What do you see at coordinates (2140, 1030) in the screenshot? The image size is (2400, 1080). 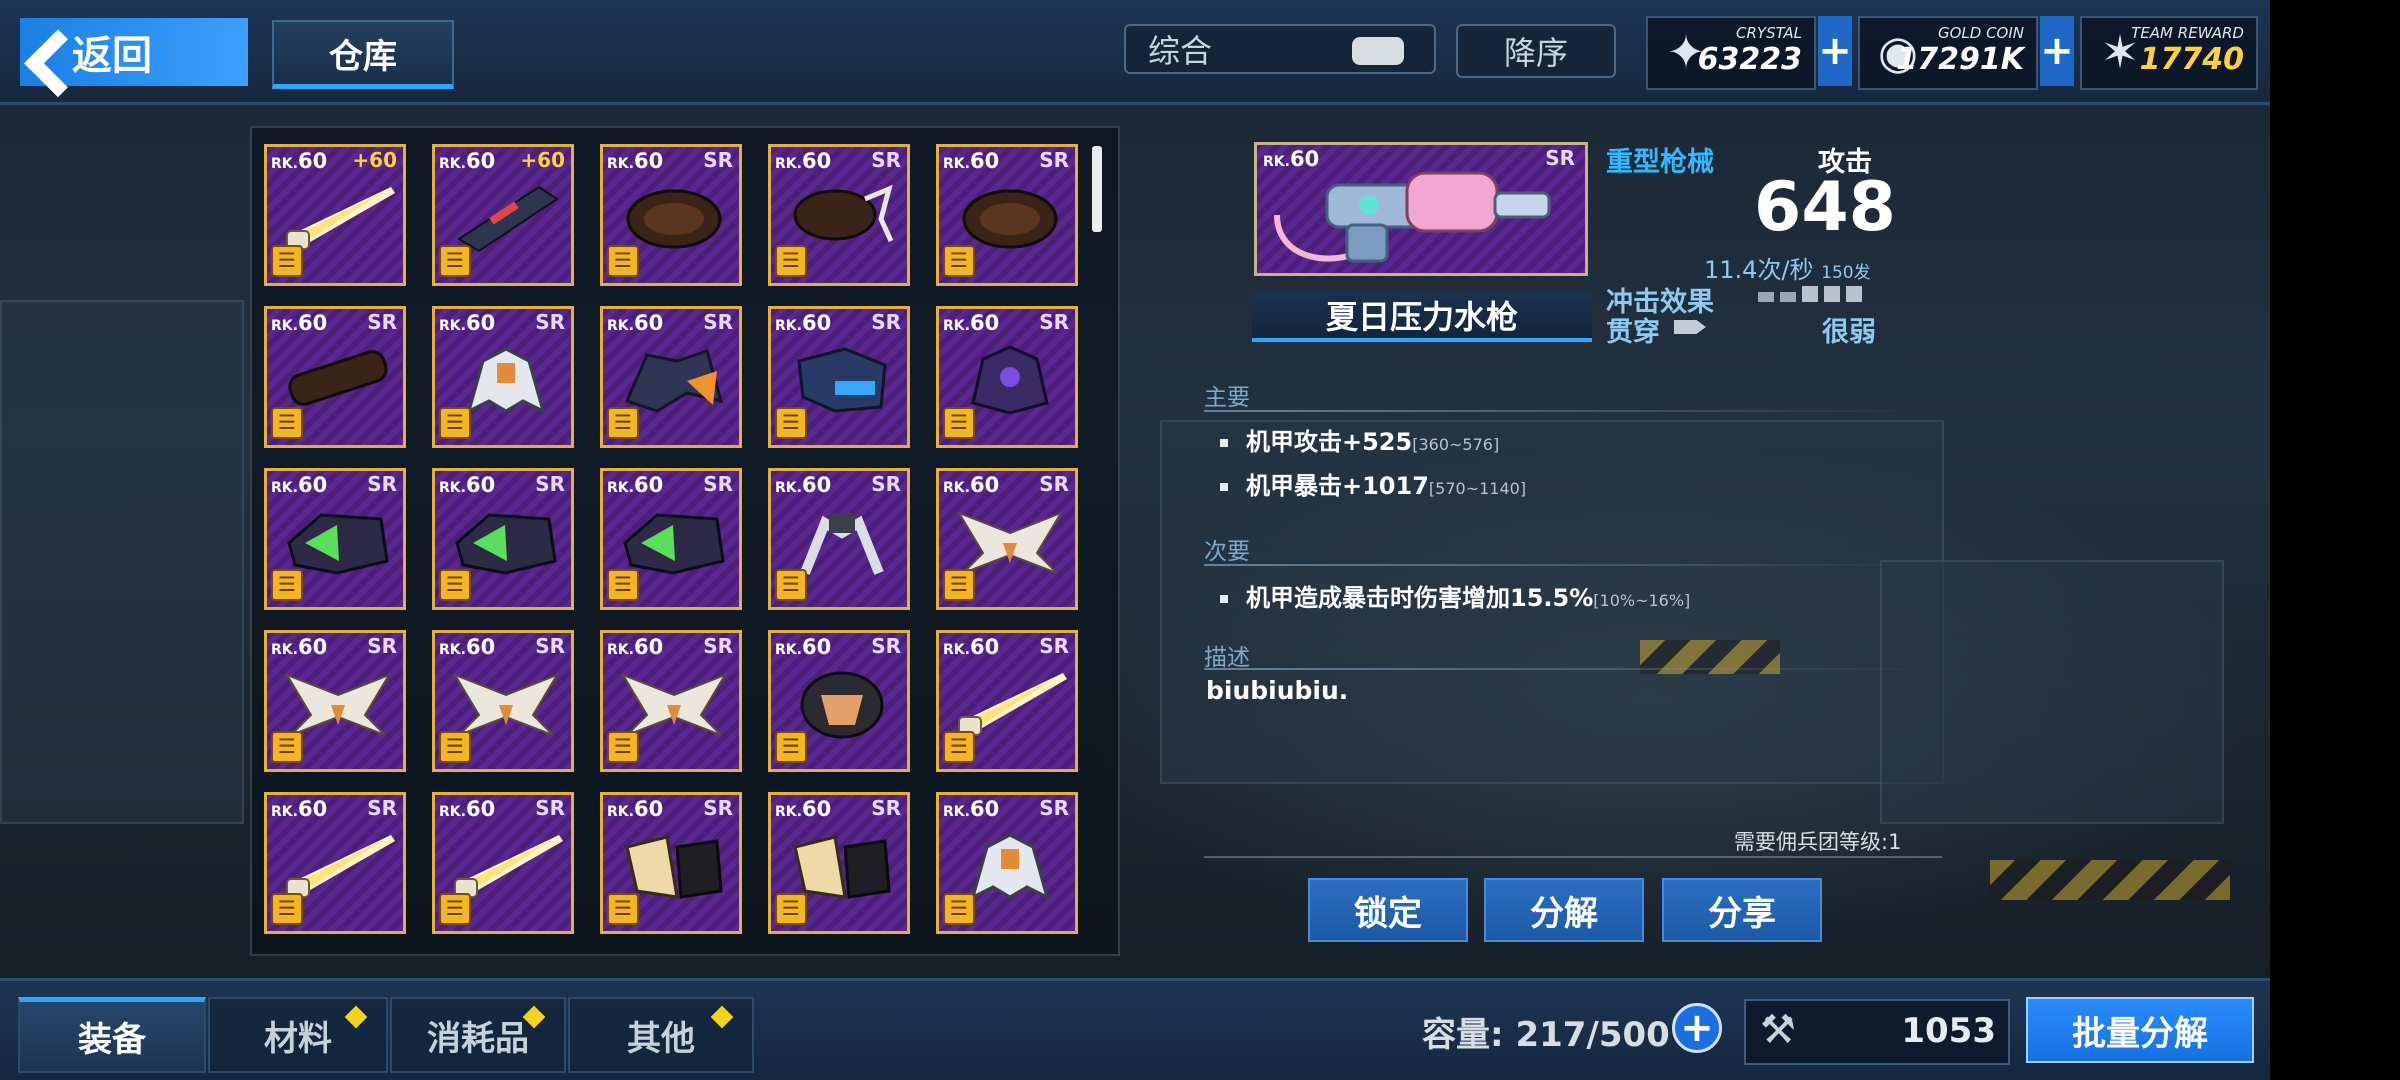 I see `batch-dismantle-button: 批量分解` at bounding box center [2140, 1030].